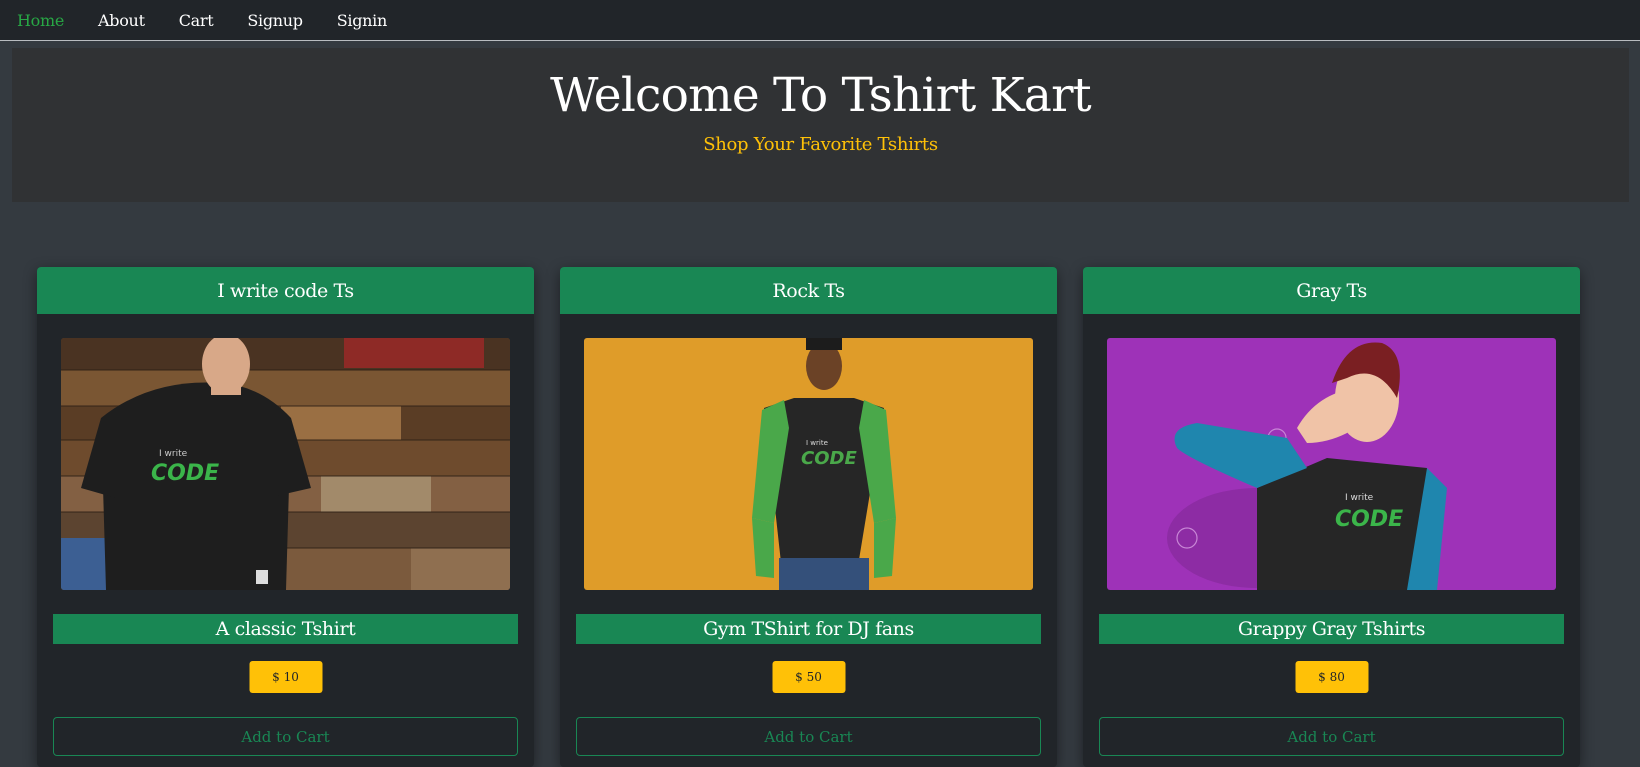 This screenshot has height=767, width=1640. Describe the element at coordinates (820, 20) in the screenshot. I see `navbar: Home About Cart Signup Signin` at that location.